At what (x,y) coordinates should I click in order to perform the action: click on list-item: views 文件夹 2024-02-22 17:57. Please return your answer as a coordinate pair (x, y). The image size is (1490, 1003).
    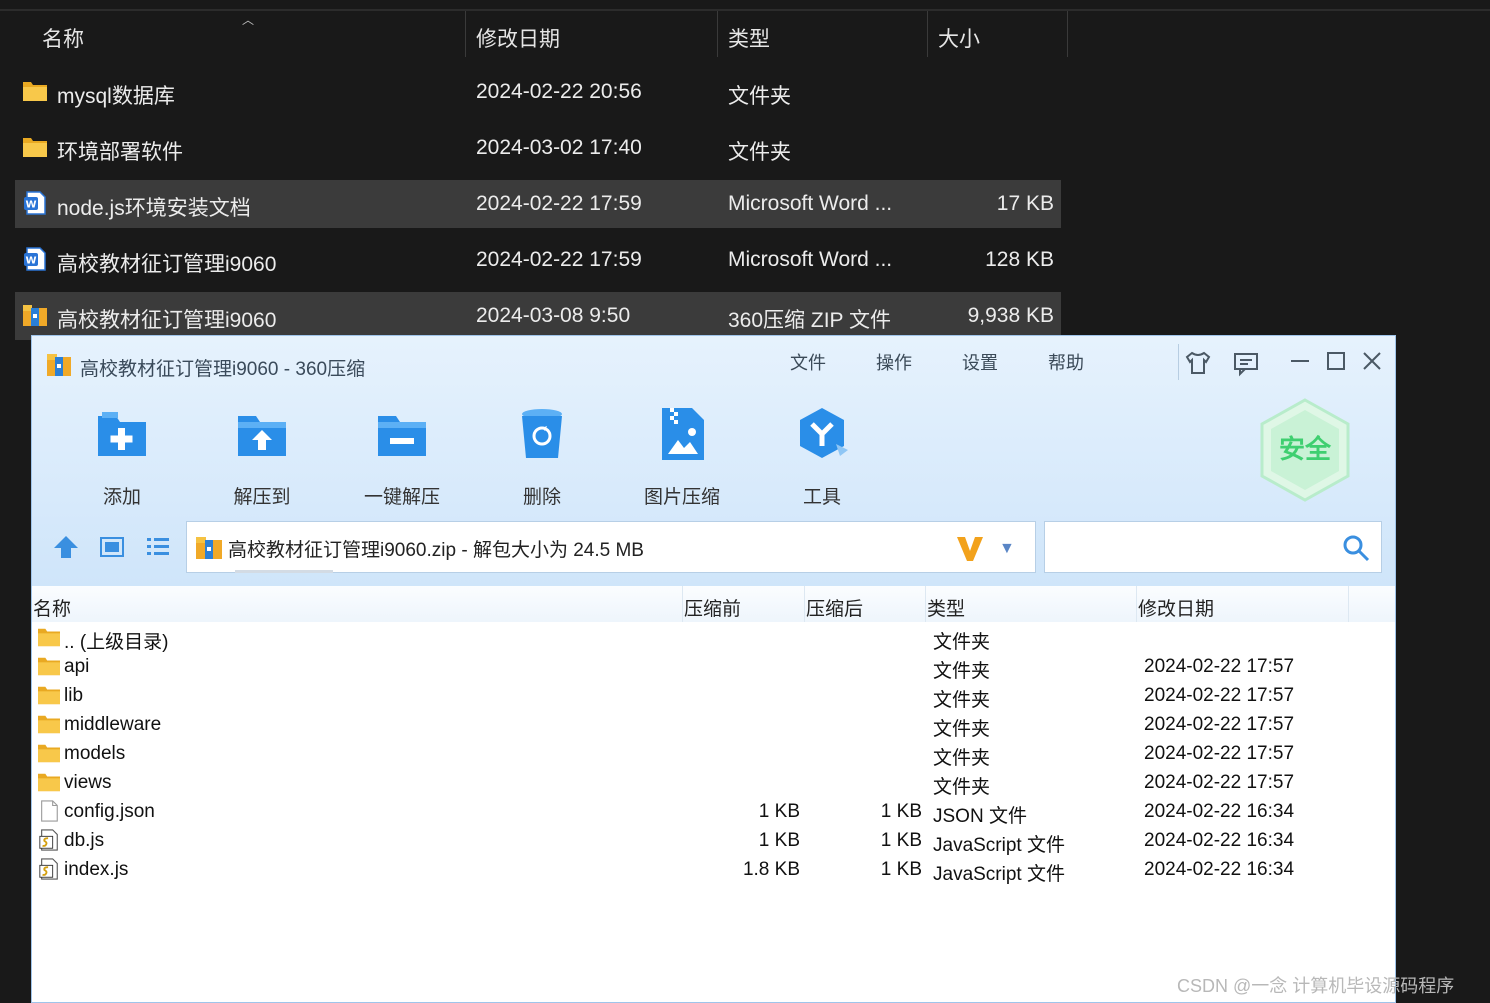
    Looking at the image, I should click on (713, 783).